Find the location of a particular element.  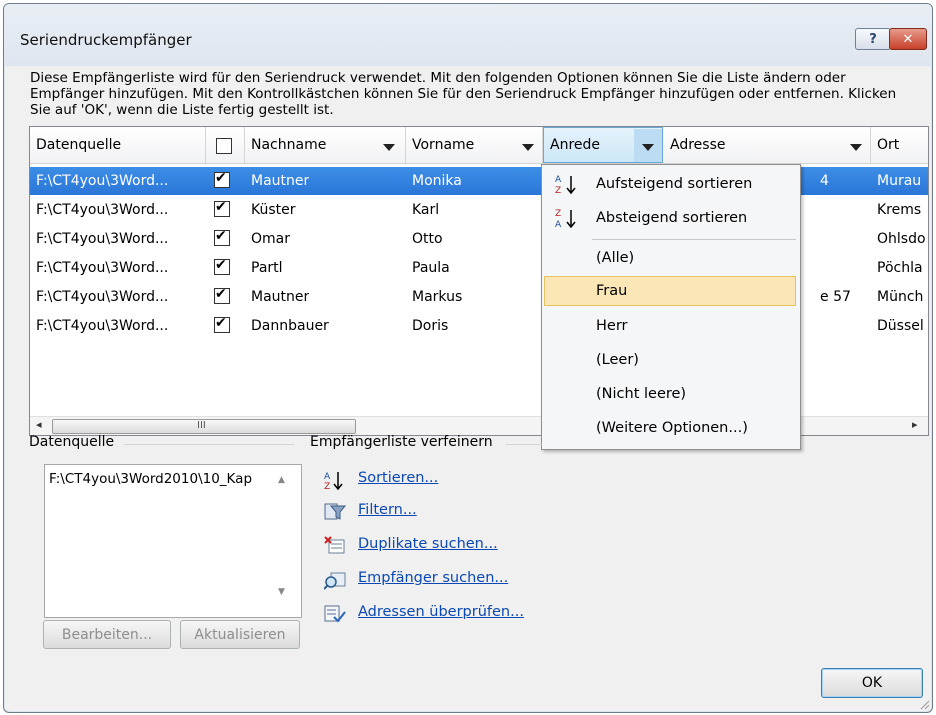

menu-separator is located at coordinates (694, 239).